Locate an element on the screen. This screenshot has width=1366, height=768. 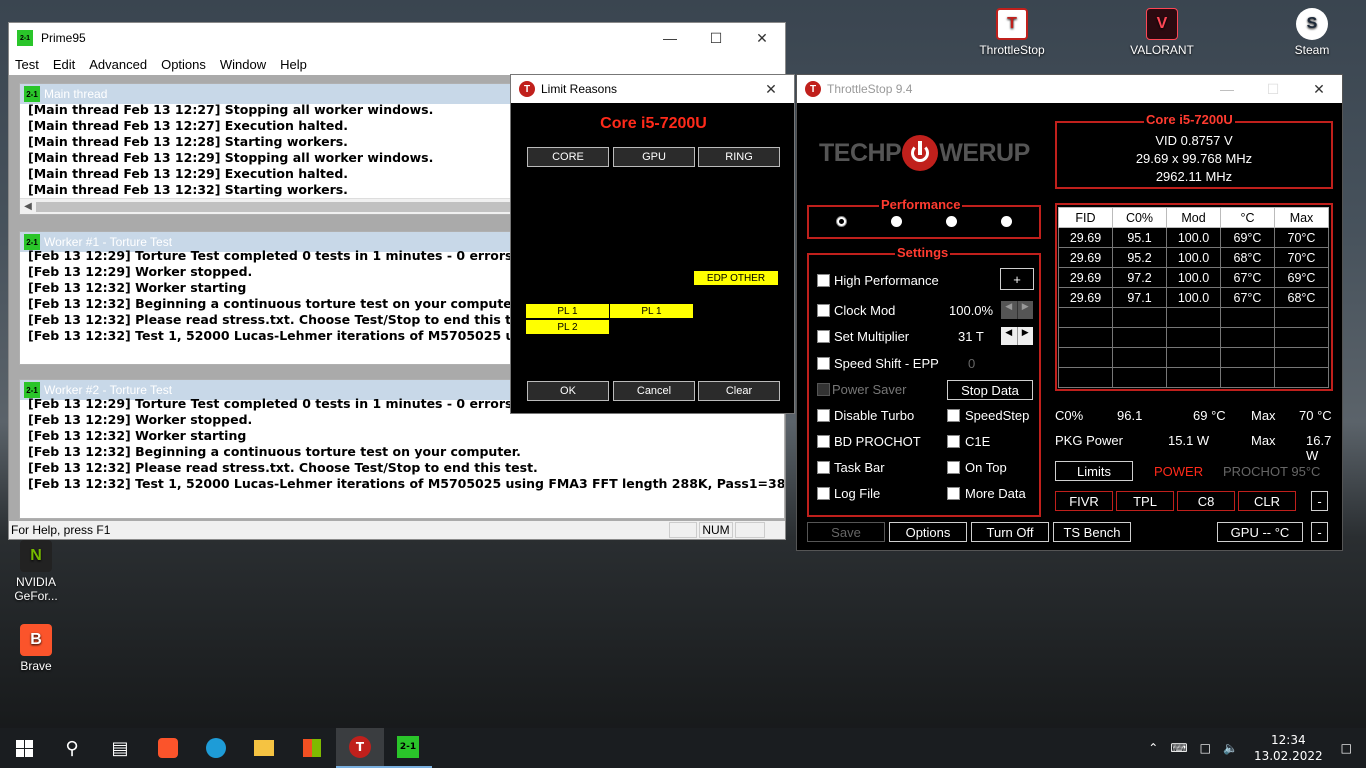
search-icon: ⚲ is located at coordinates (72, 748).